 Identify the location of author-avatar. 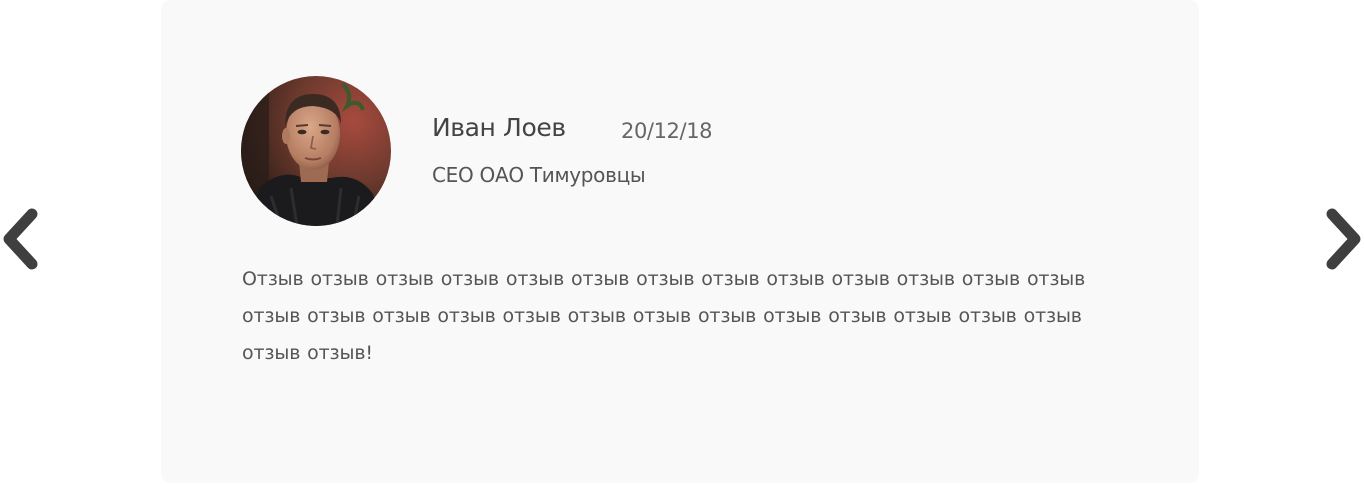
(316, 151).